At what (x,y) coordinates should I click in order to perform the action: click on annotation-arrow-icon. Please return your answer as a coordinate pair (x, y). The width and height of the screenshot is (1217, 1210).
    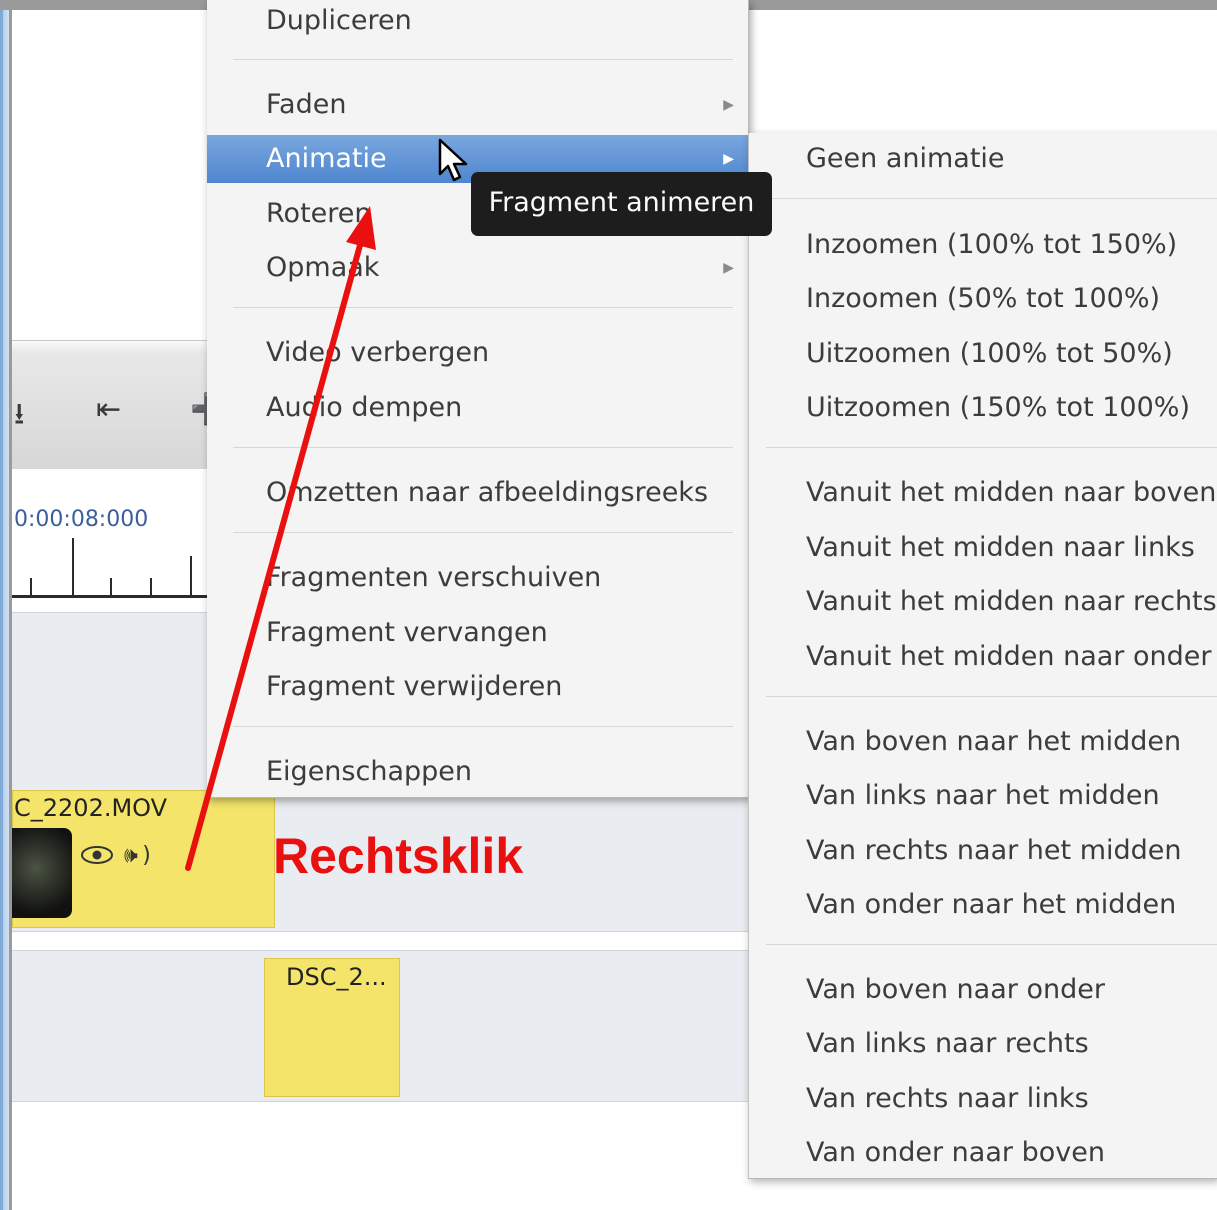
    Looking at the image, I should click on (280, 538).